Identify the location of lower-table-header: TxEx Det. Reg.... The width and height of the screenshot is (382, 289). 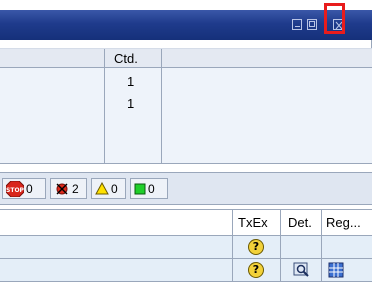
(186, 222).